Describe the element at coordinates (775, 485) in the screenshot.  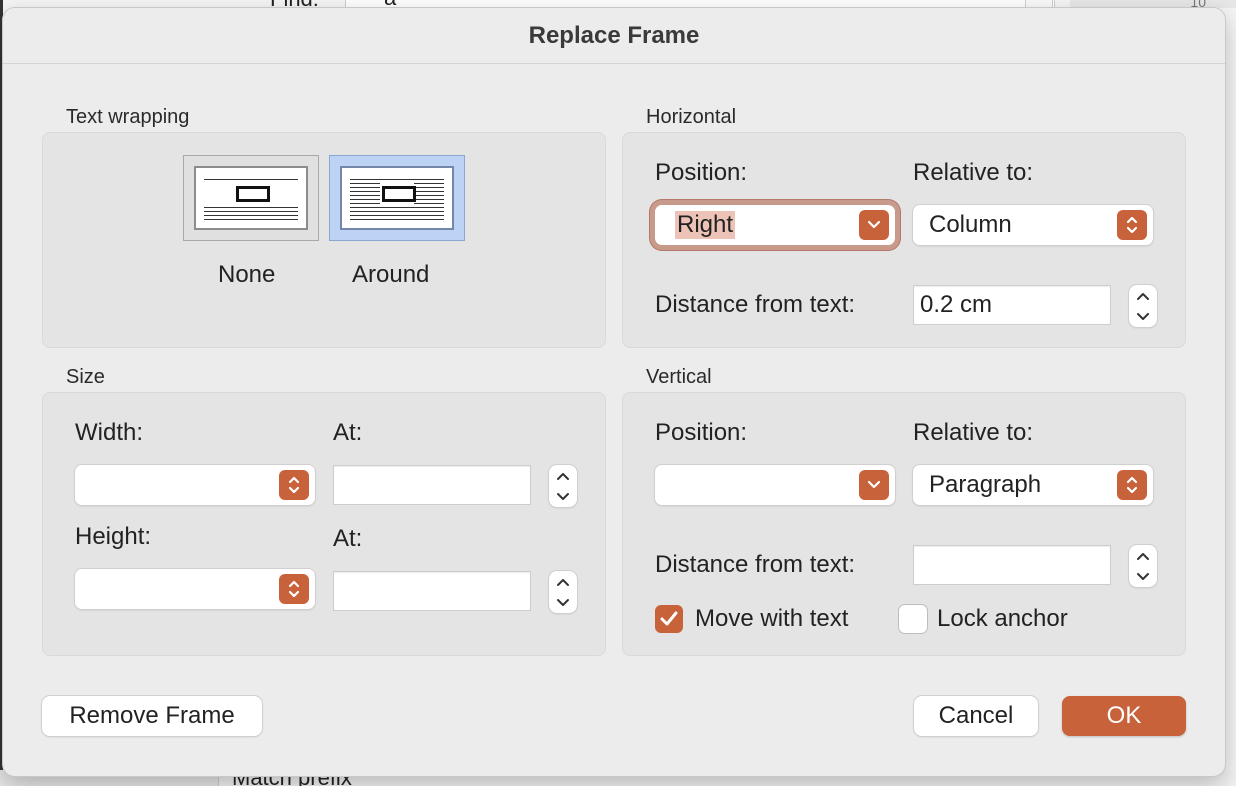
I see `vertical-position-select` at that location.